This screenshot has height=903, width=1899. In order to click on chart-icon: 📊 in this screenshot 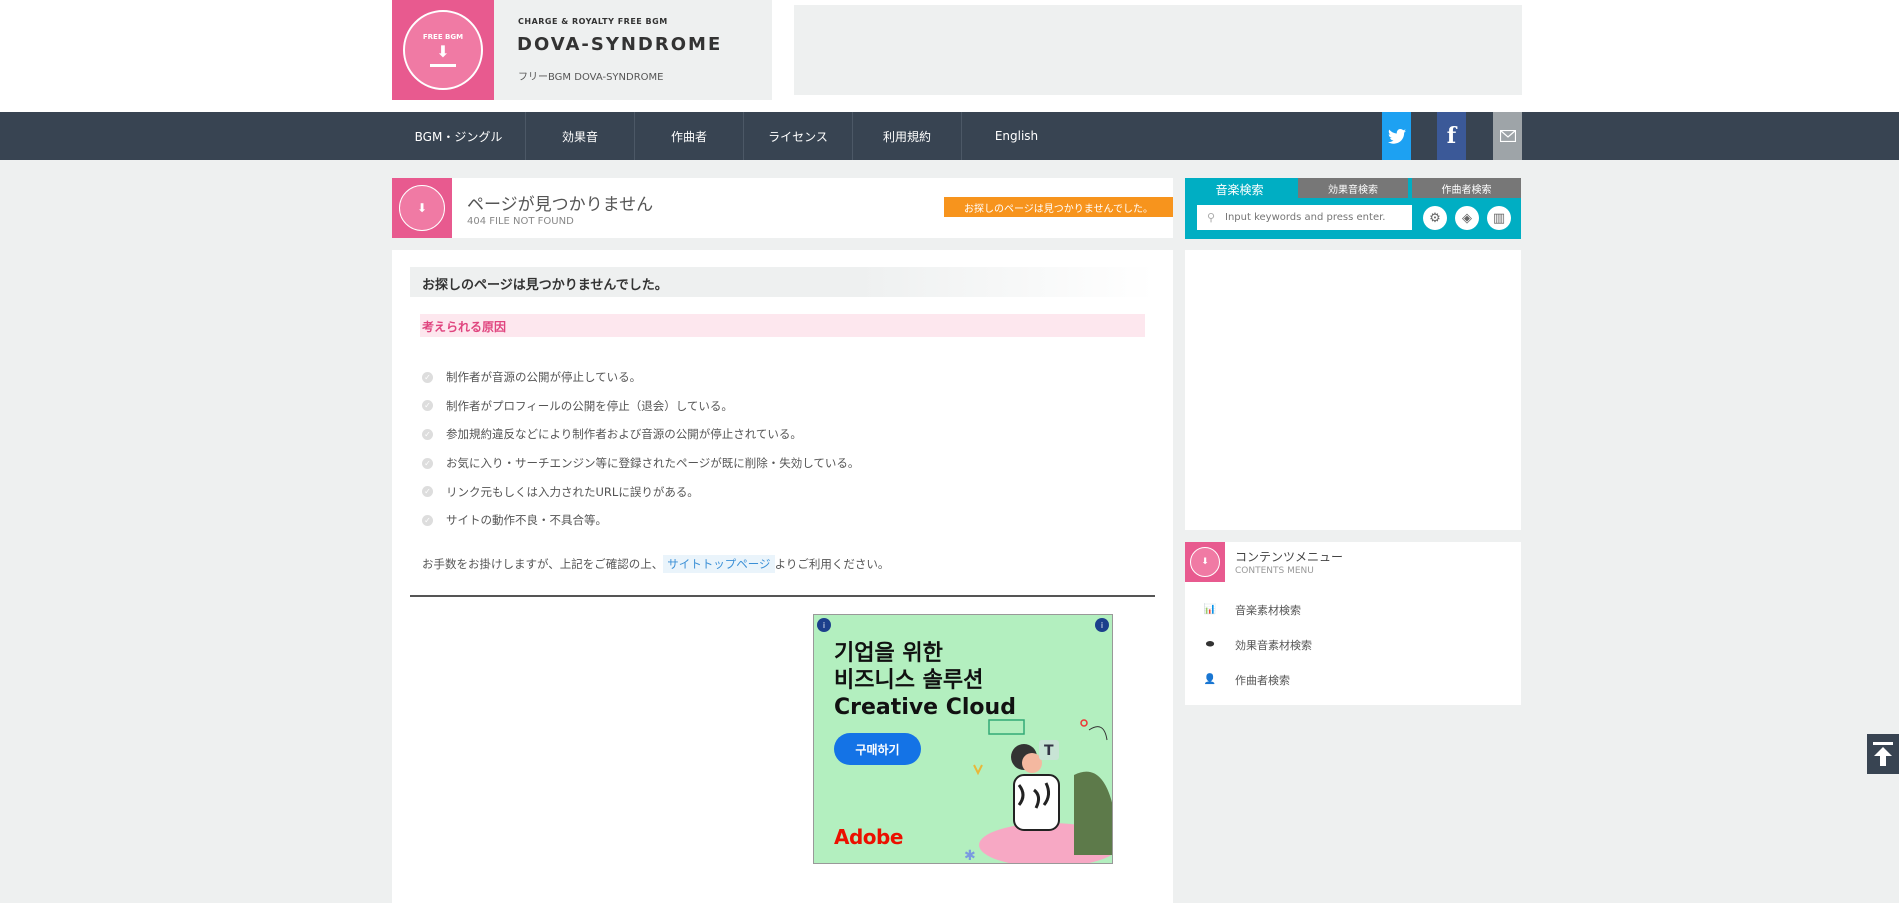, I will do `click(1210, 609)`.